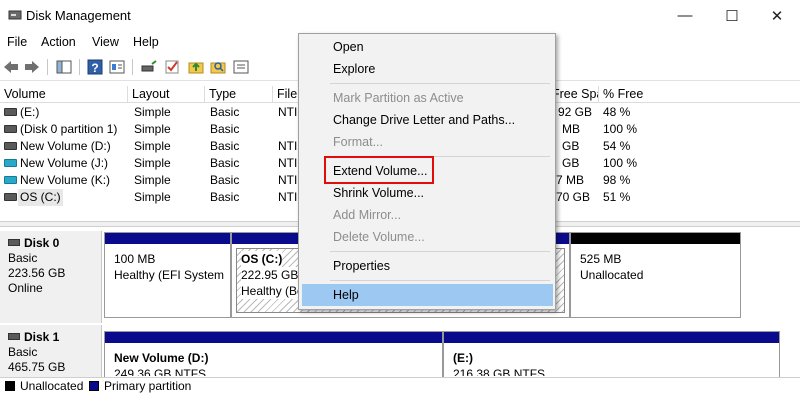 The width and height of the screenshot is (800, 402). What do you see at coordinates (64, 163) in the screenshot?
I see `volume-name: New Volume (J:)` at bounding box center [64, 163].